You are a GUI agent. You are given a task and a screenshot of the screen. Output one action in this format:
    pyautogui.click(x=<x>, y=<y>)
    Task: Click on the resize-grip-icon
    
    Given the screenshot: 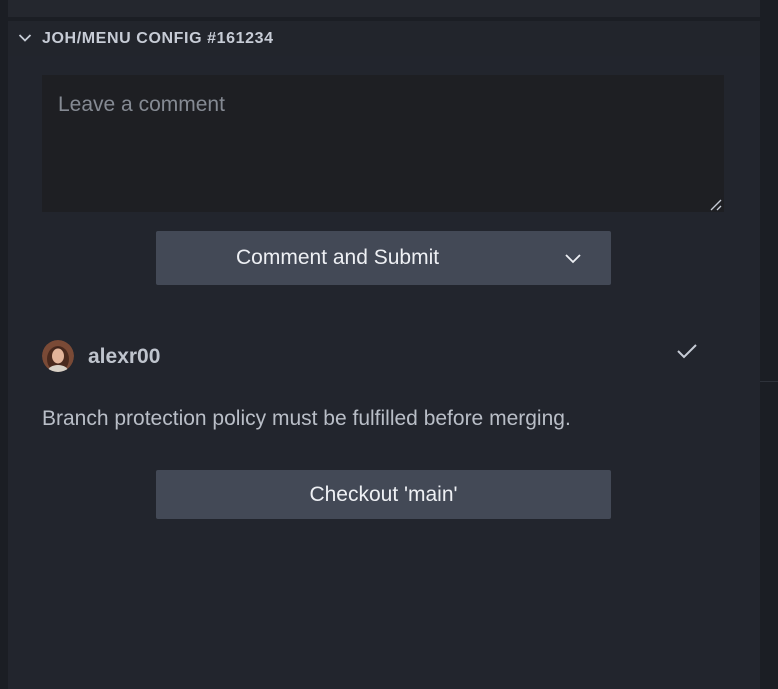 What is the action you would take?
    pyautogui.click(x=715, y=205)
    